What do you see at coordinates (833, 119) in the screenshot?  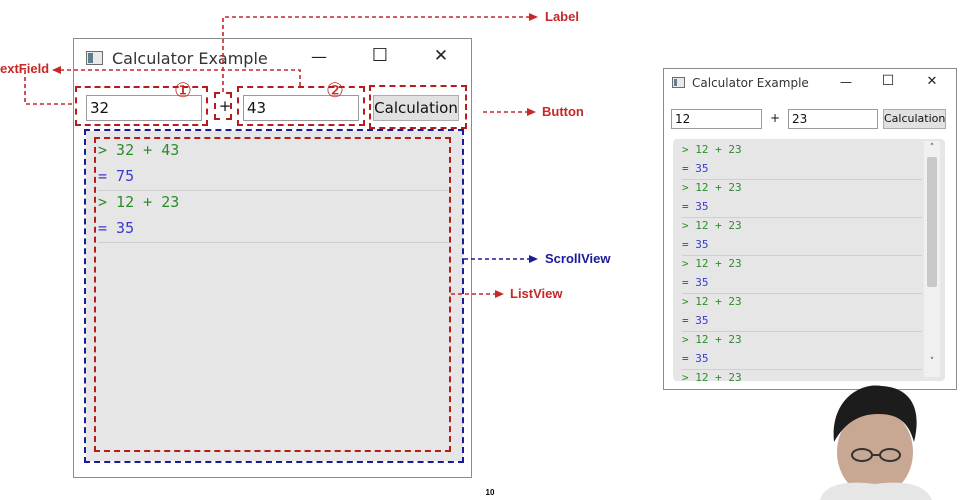 I see `second-number-field: 23` at bounding box center [833, 119].